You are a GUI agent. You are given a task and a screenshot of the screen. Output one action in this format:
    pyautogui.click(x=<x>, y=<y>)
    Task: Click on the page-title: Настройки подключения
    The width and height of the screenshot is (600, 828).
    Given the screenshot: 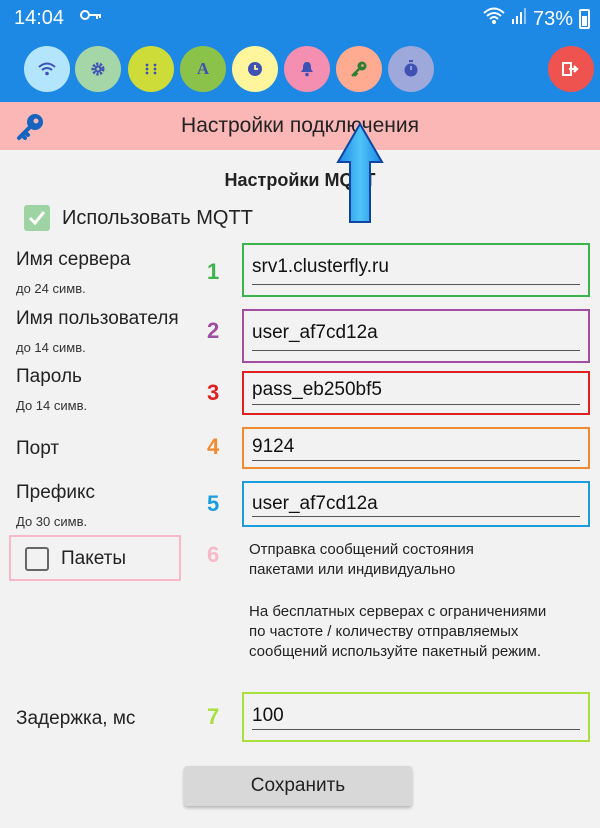 What is the action you would take?
    pyautogui.click(x=300, y=125)
    